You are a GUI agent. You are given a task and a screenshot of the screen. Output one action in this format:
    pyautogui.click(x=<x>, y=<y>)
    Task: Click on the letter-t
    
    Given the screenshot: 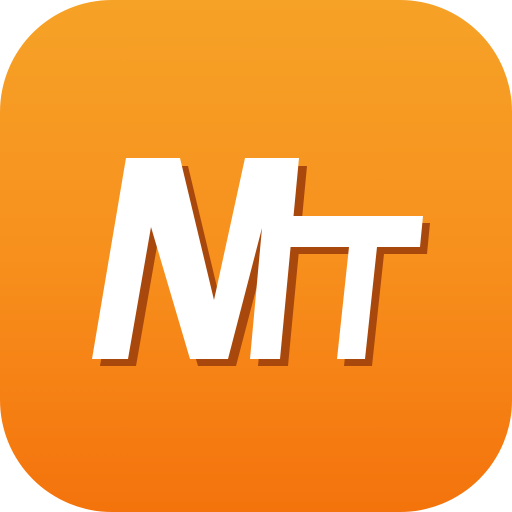 What is the action you would take?
    pyautogui.click(x=349, y=287)
    